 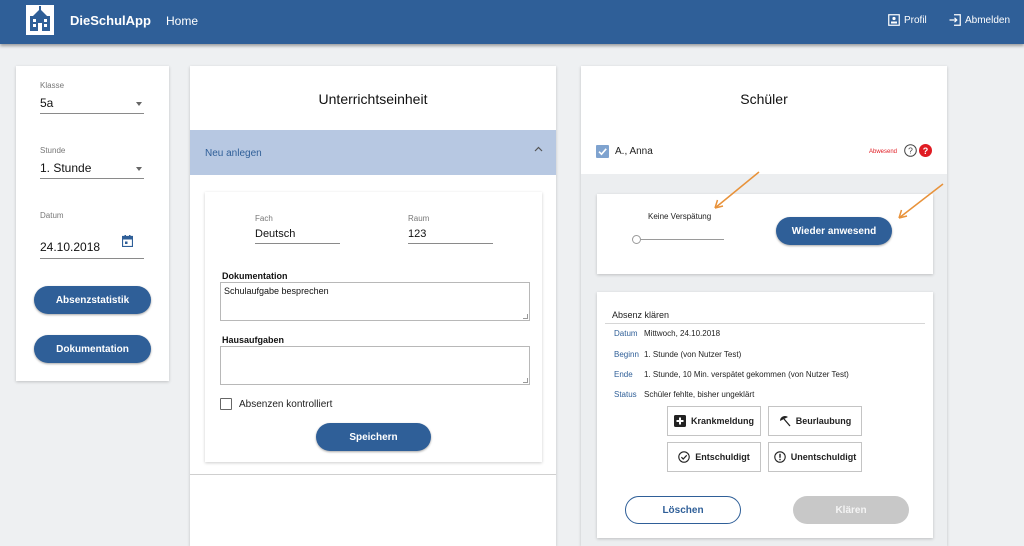 I want to click on leave-label: Beurlaubung, so click(x=823, y=421).